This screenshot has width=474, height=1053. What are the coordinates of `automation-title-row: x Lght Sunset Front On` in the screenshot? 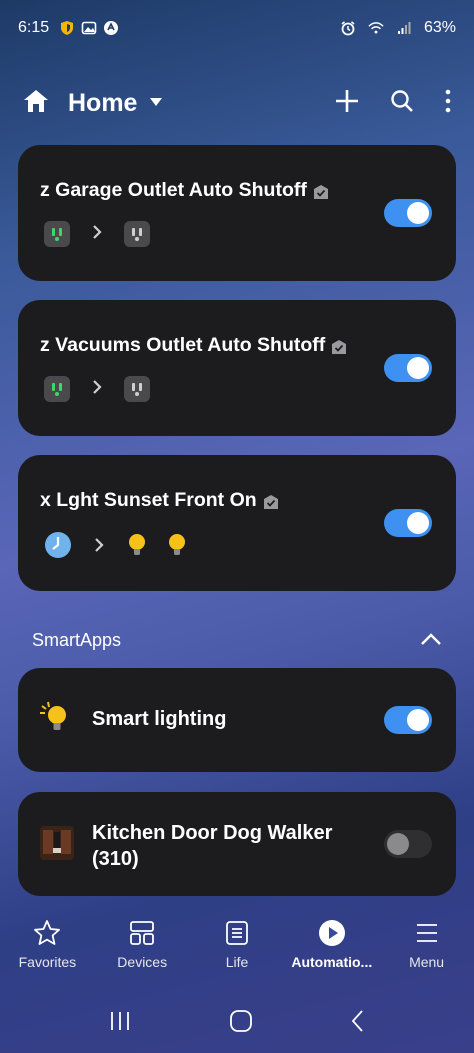 It's located at (159, 500).